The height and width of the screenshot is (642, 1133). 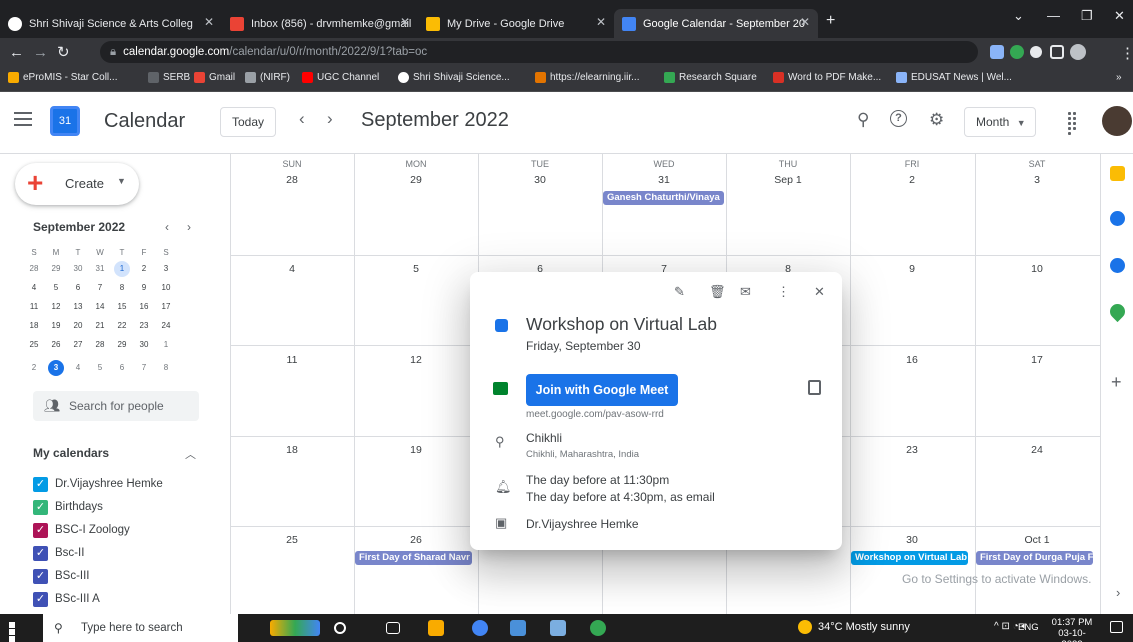 I want to click on more-bookmarks-icon: », so click(x=1119, y=77).